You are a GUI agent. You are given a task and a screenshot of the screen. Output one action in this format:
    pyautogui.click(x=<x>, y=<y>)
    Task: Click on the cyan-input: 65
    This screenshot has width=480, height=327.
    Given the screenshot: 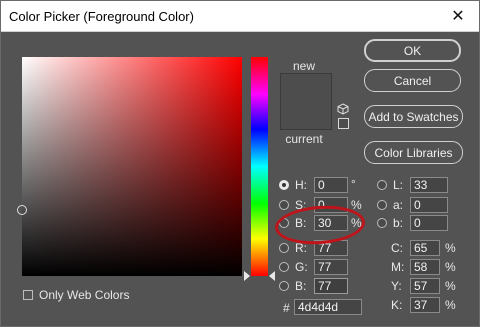 What is the action you would take?
    pyautogui.click(x=425, y=248)
    